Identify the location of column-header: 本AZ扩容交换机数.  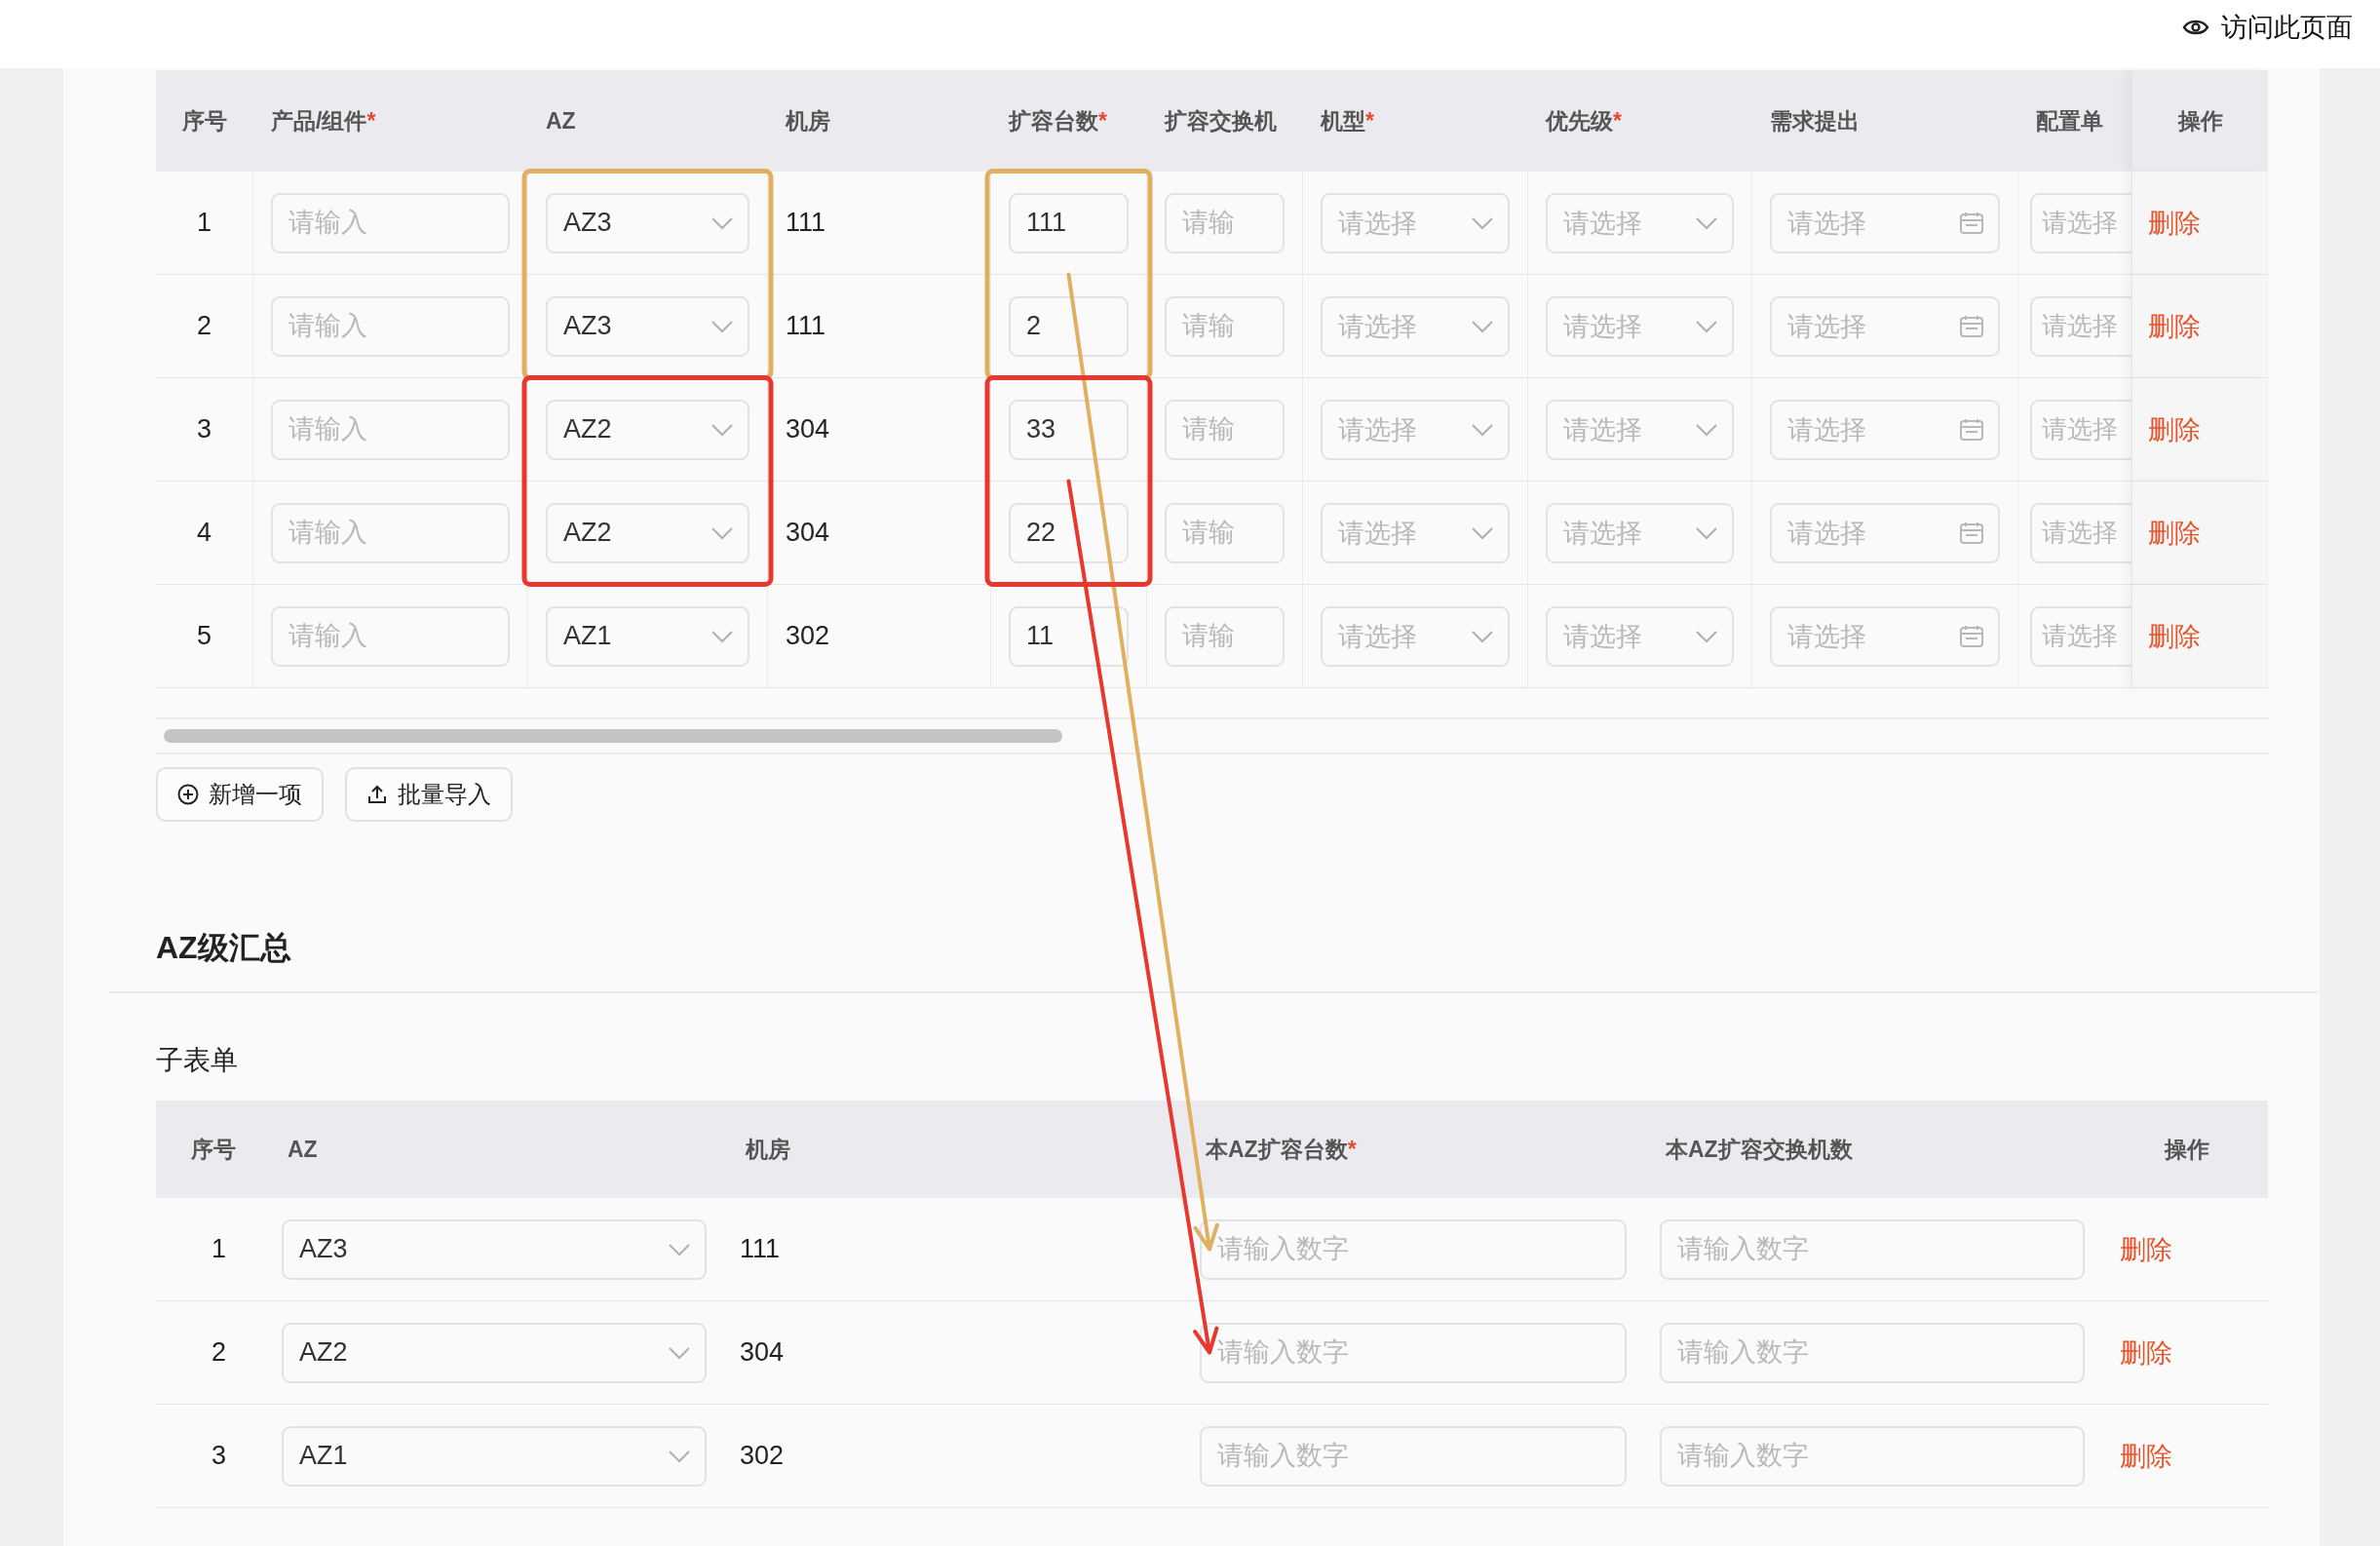
(1759, 1149).